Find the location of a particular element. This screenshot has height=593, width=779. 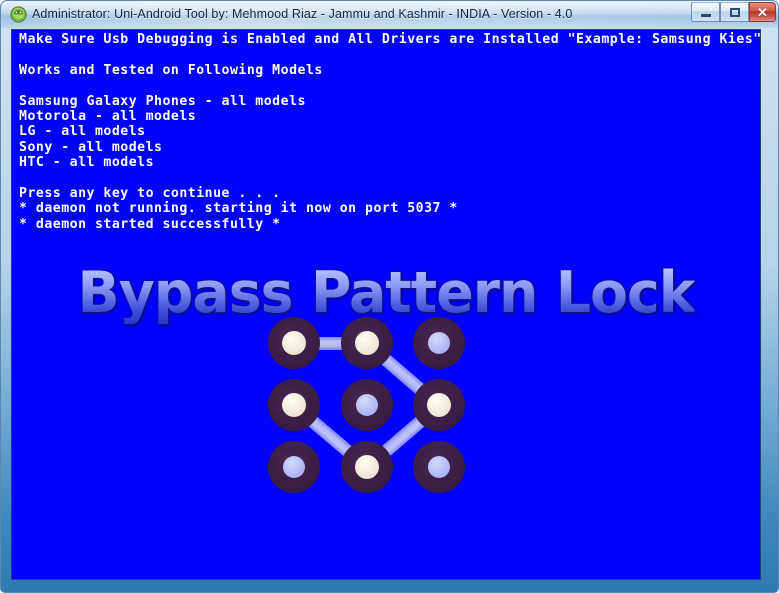

maximize-button is located at coordinates (734, 12).